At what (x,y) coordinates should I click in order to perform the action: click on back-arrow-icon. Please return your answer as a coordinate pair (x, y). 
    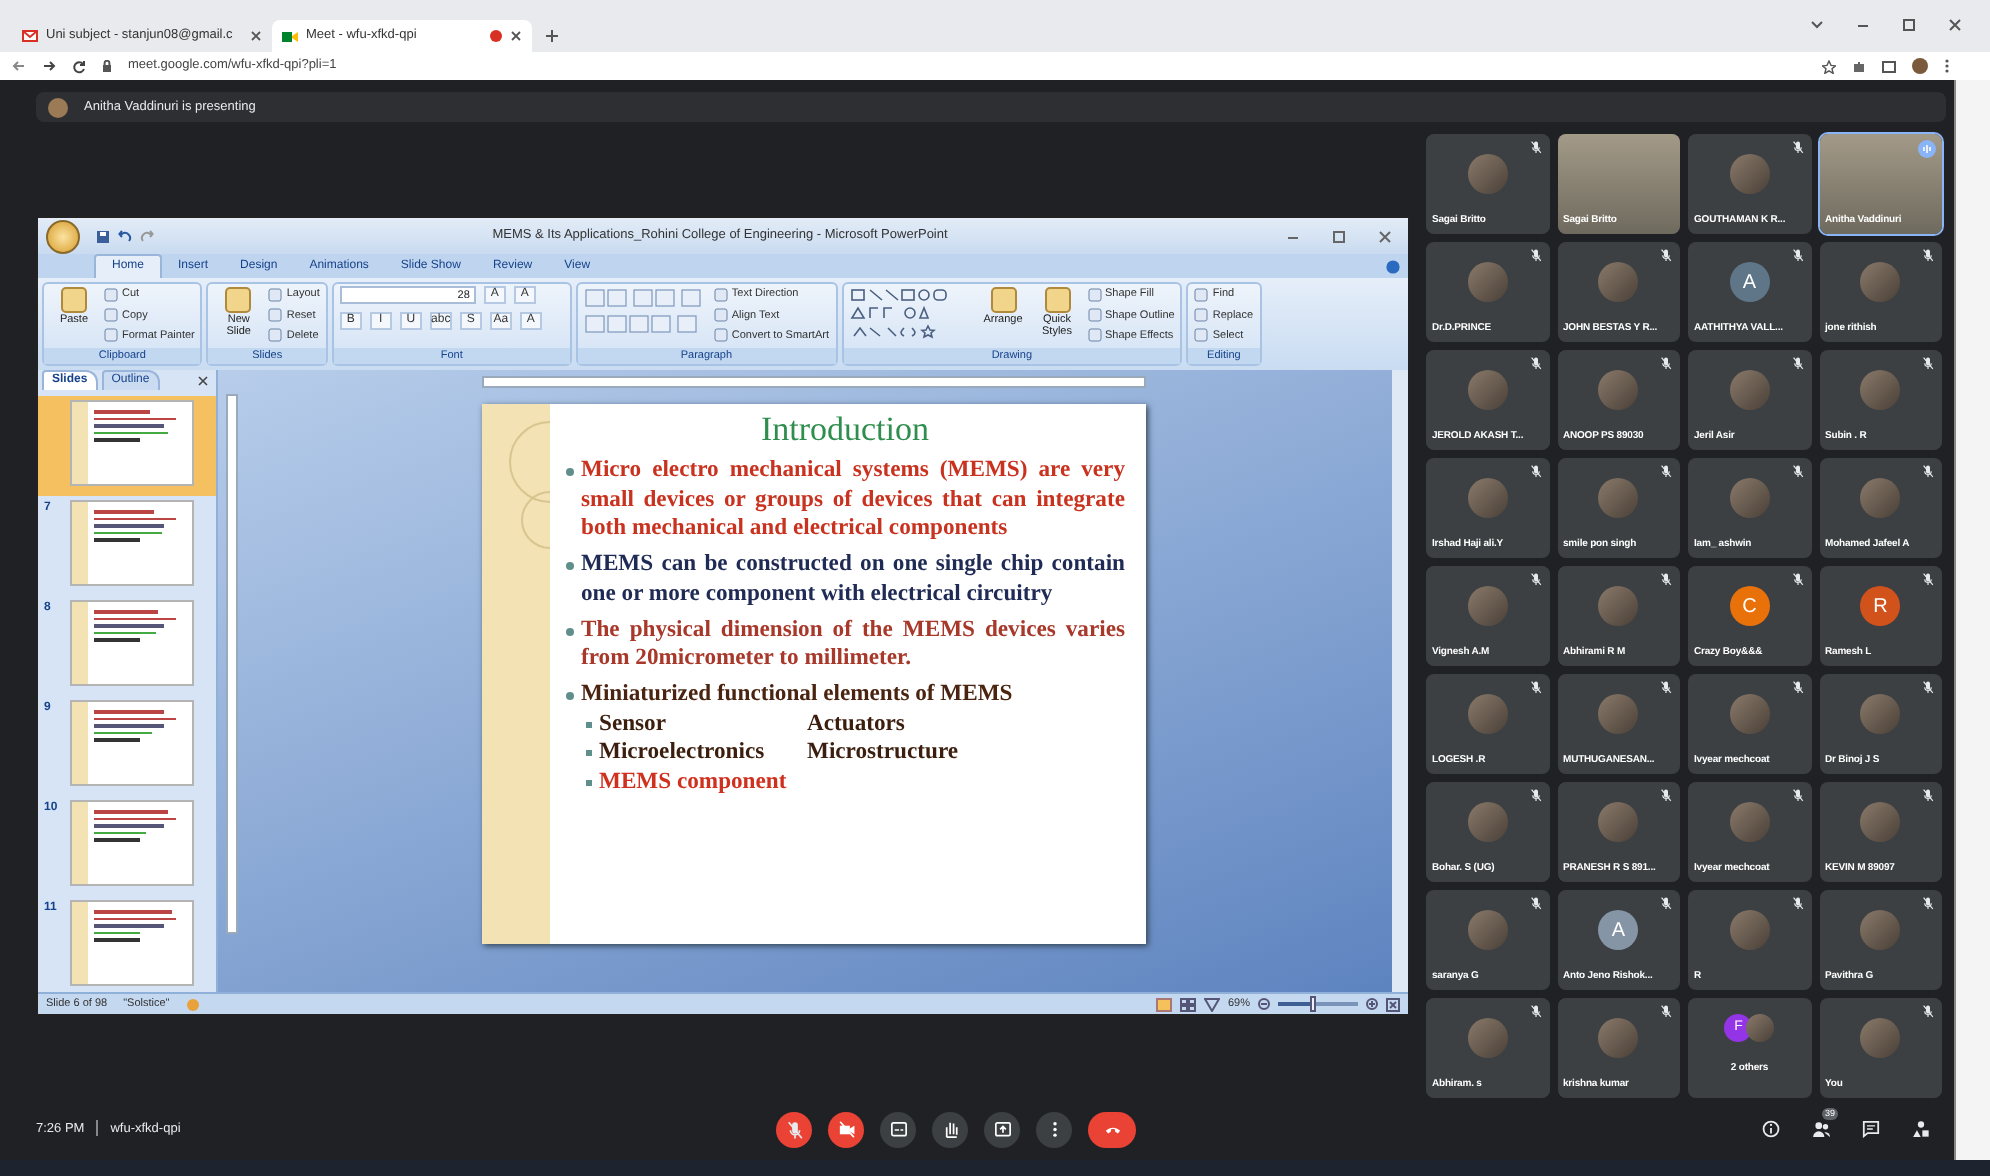
    Looking at the image, I should click on (19, 66).